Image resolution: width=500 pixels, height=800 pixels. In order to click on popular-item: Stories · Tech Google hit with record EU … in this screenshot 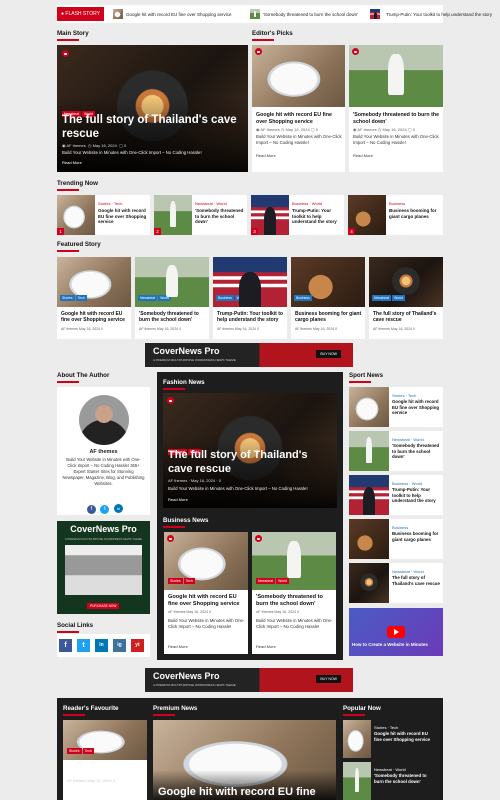, I will do `click(390, 739)`.